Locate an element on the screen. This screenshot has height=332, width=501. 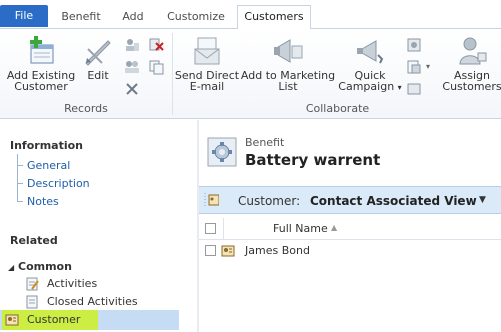
share-small-icon is located at coordinates (132, 67).